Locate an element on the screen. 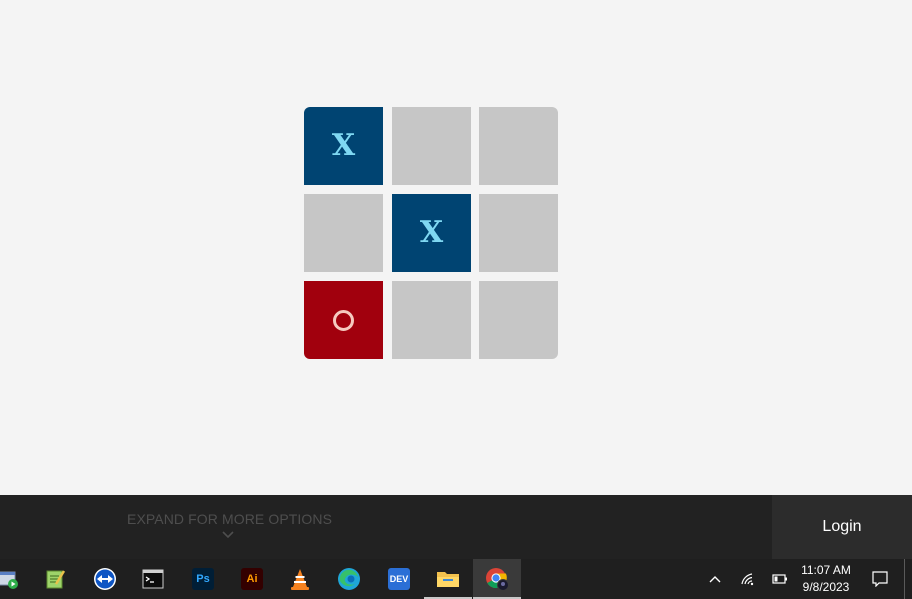 This screenshot has width=912, height=599. taskbar-app-generic is located at coordinates (16, 579).